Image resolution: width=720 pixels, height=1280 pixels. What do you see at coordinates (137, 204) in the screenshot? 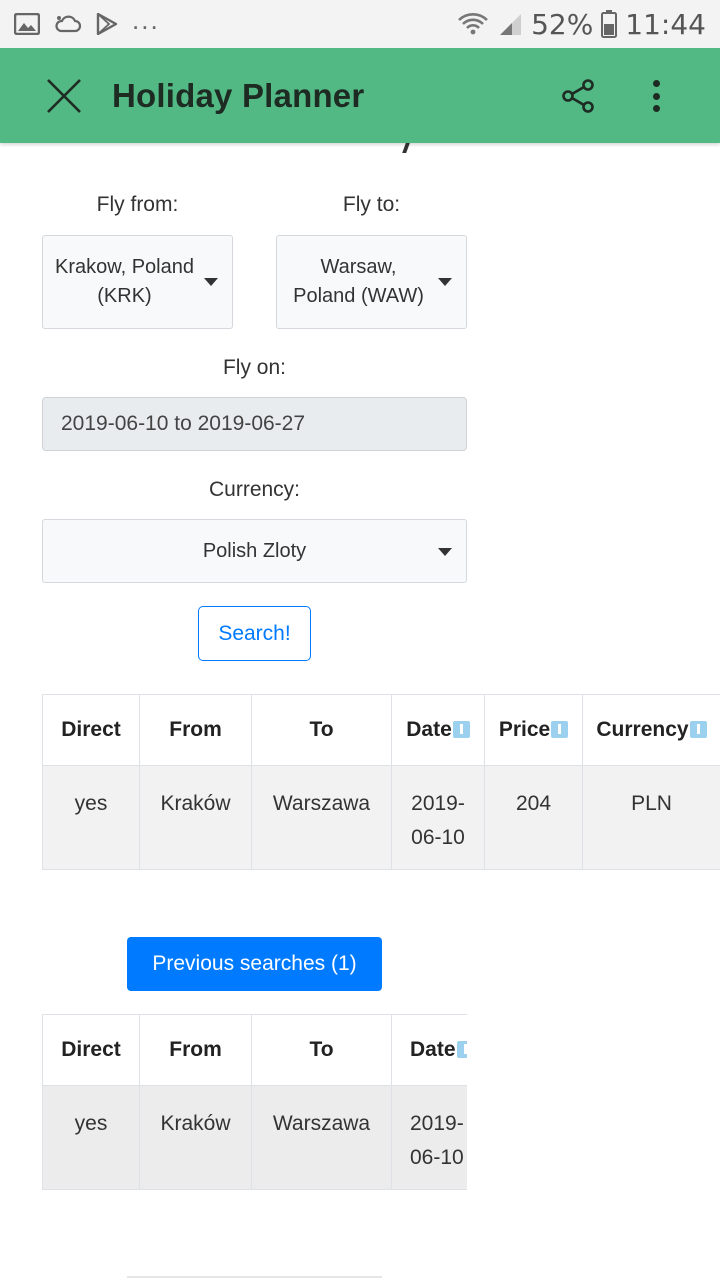
I see `fly-from-label: Fly from:` at bounding box center [137, 204].